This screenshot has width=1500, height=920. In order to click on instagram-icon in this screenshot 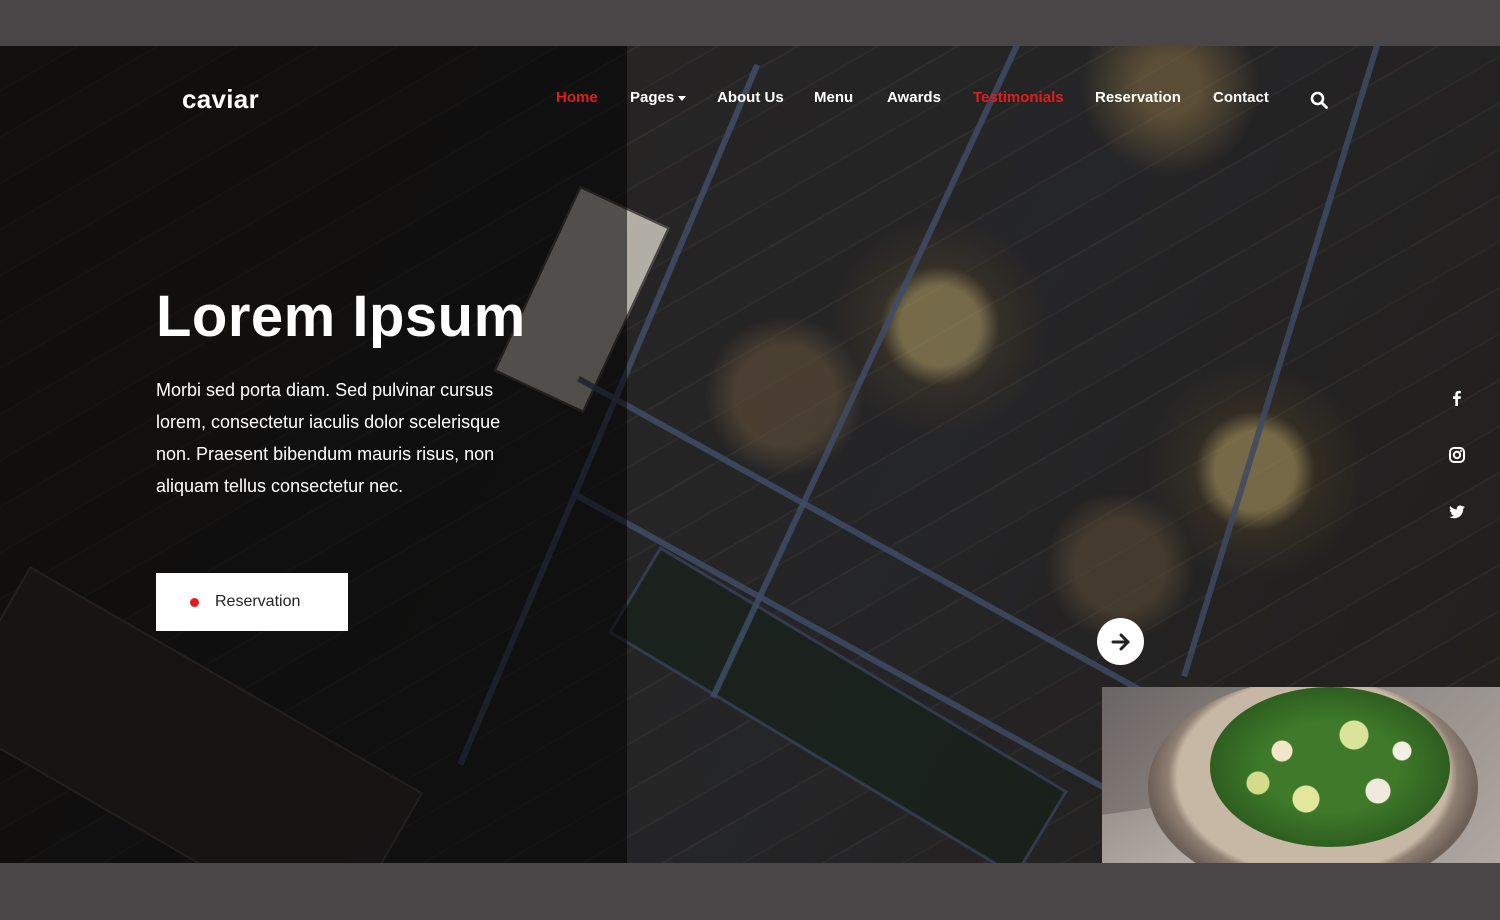, I will do `click(1457, 455)`.